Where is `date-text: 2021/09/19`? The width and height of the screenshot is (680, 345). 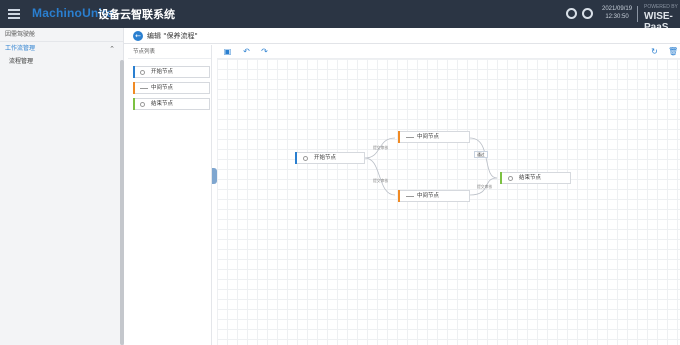
date-text: 2021/09/19 is located at coordinates (617, 9).